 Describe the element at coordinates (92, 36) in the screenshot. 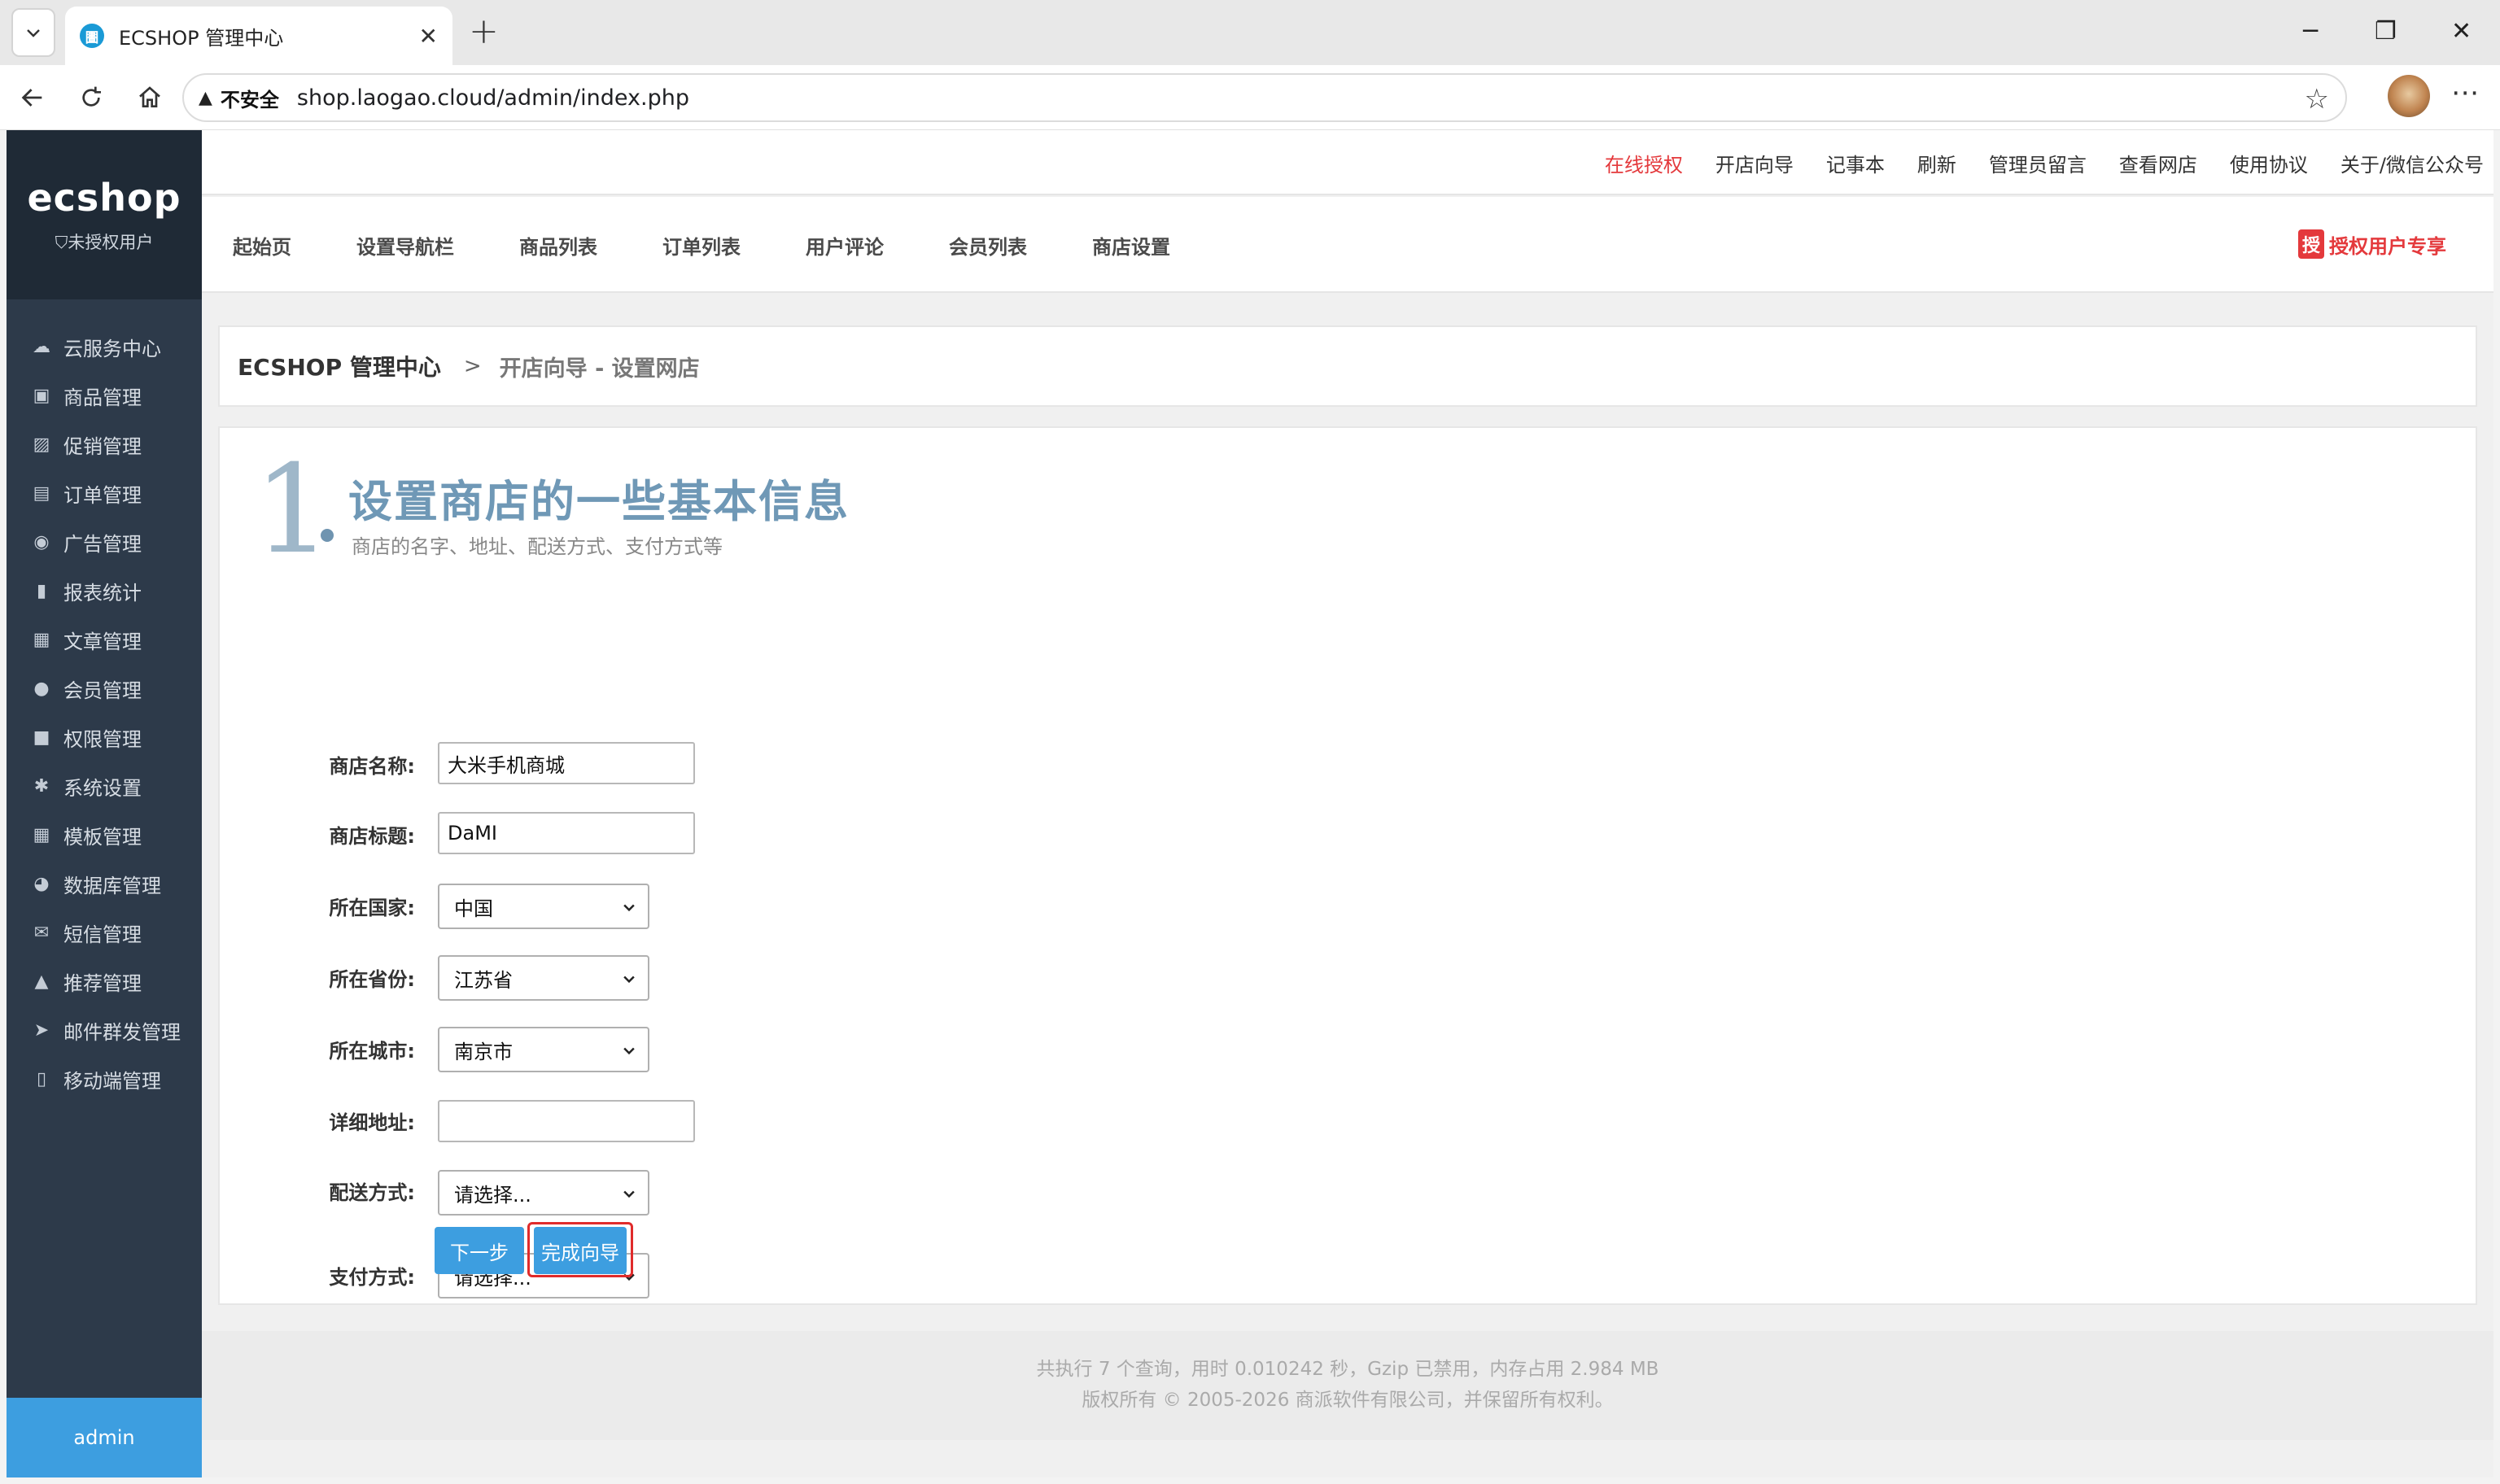

I see `favicon-icon: 圕` at that location.